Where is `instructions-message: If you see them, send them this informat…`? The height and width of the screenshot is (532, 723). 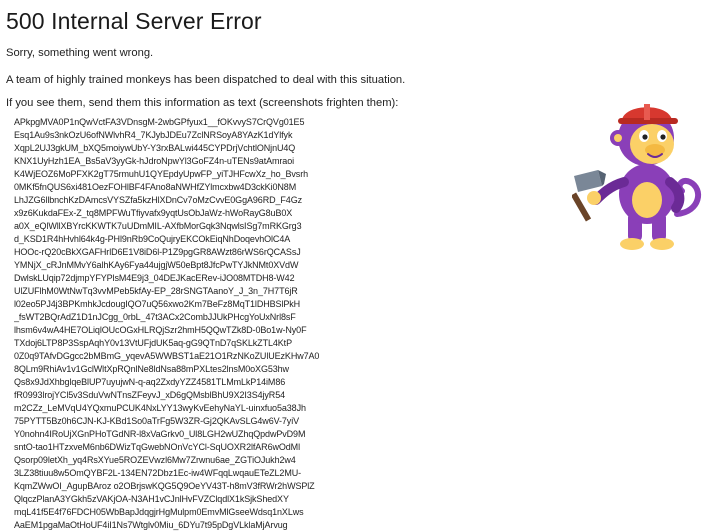
instructions-message: If you see them, send them this informat… is located at coordinates (202, 103).